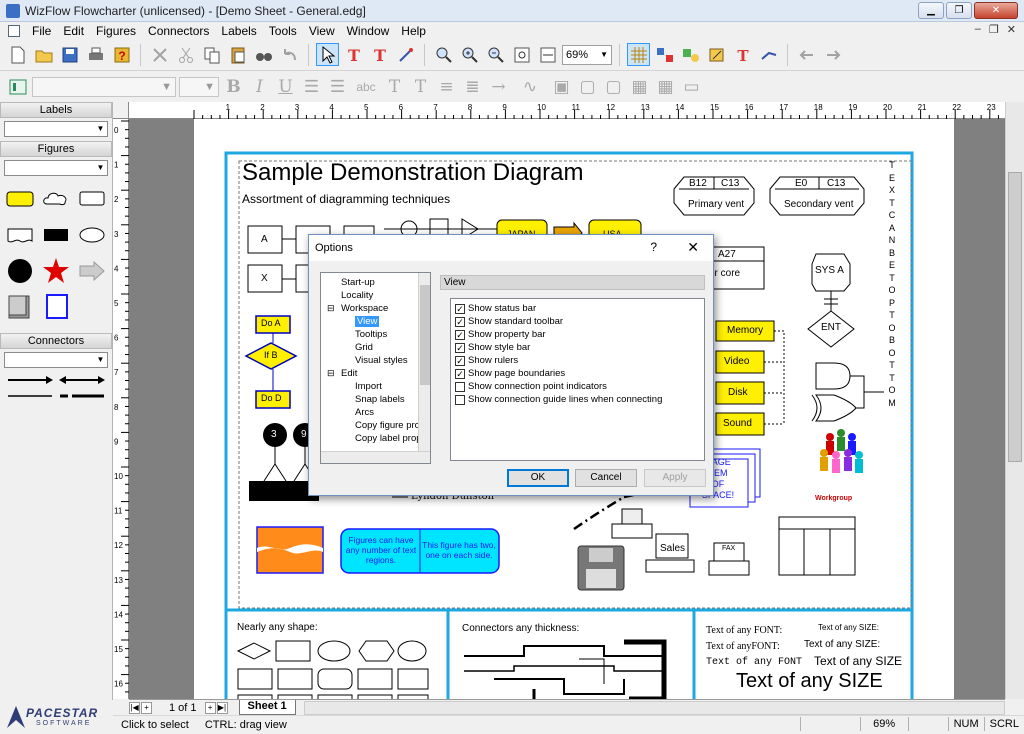  Describe the element at coordinates (17, 54) in the screenshot. I see `new-icon` at that location.